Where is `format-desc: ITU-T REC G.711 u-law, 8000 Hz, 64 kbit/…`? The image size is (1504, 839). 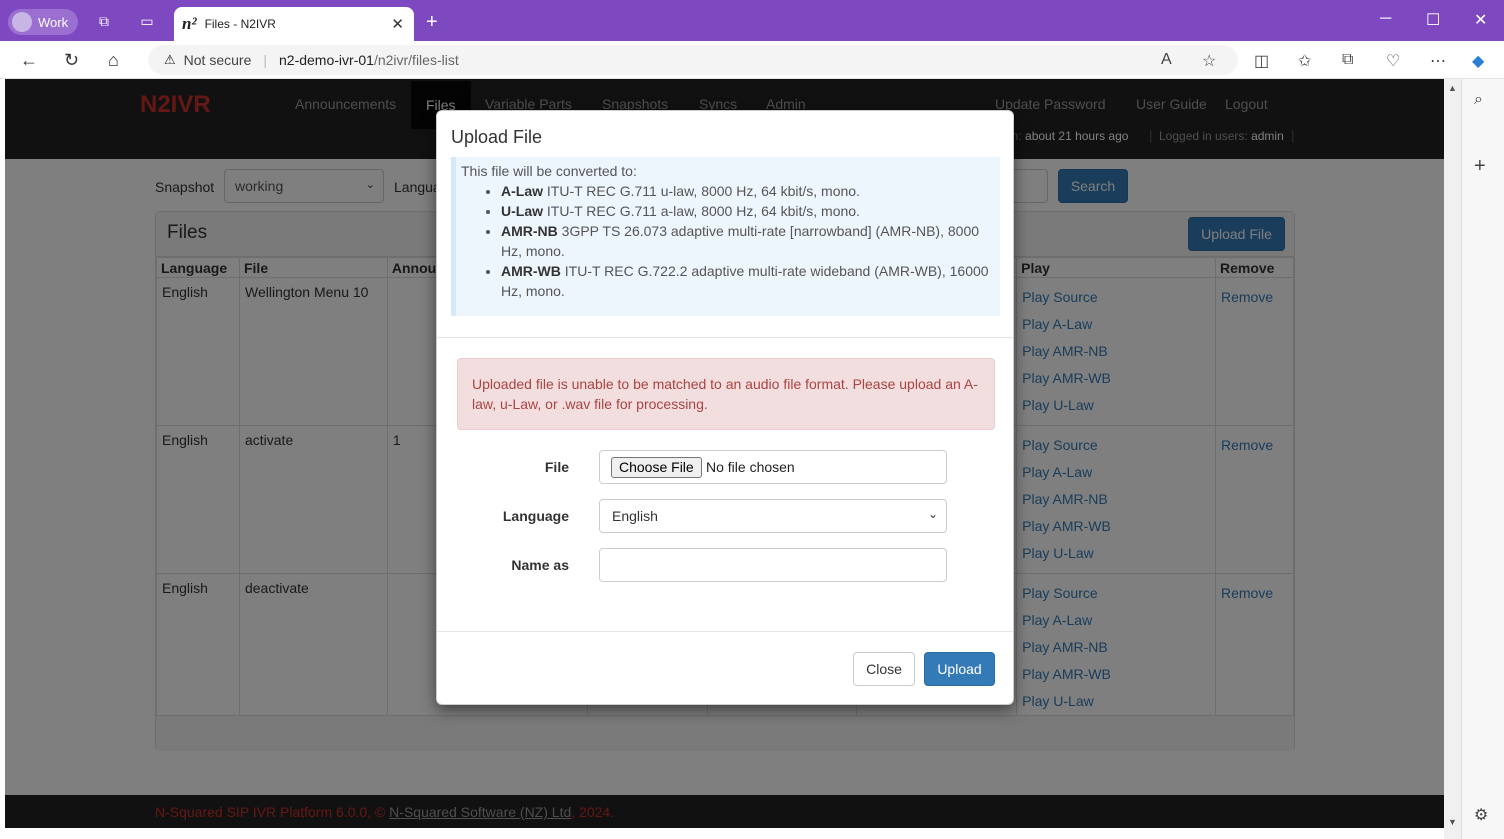
format-desc: ITU-T REC G.711 u-law, 8000 Hz, 64 kbit/… is located at coordinates (701, 191).